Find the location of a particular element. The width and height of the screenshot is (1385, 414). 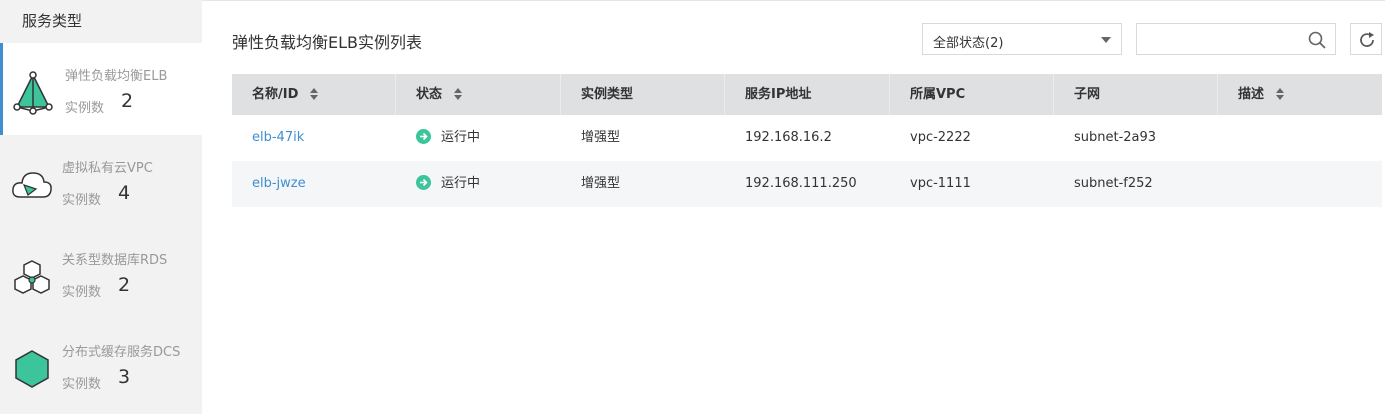

page-title: 弹性负载均衡ELB实例列表 is located at coordinates (327, 42).